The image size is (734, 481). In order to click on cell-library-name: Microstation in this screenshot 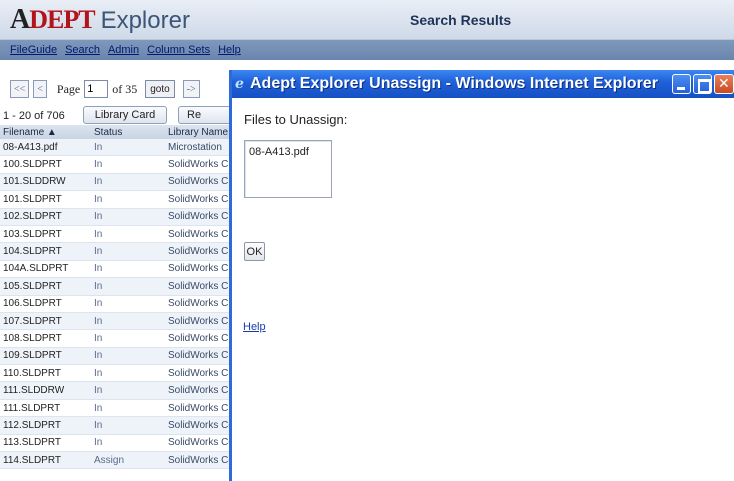, I will do `click(192, 147)`.